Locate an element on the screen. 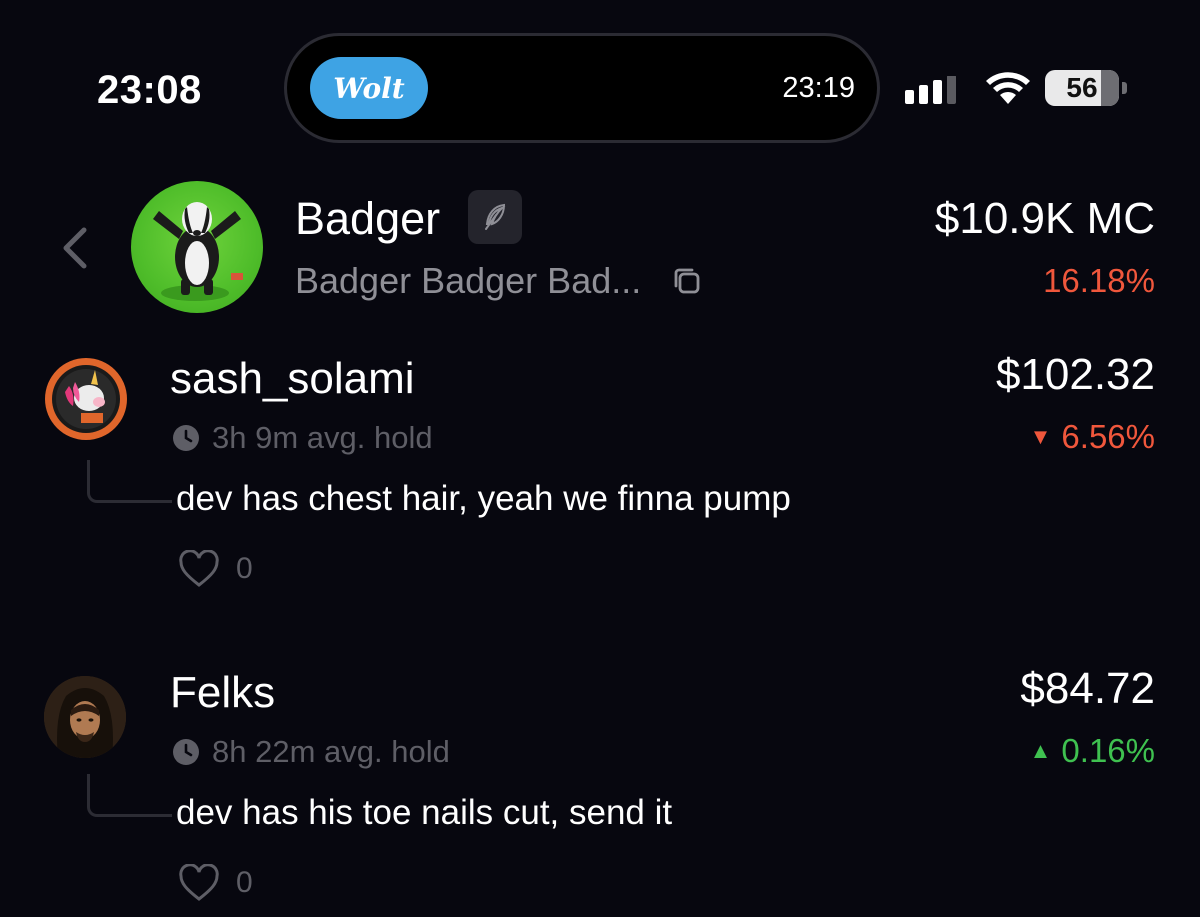  token-name: Badger is located at coordinates (368, 218).